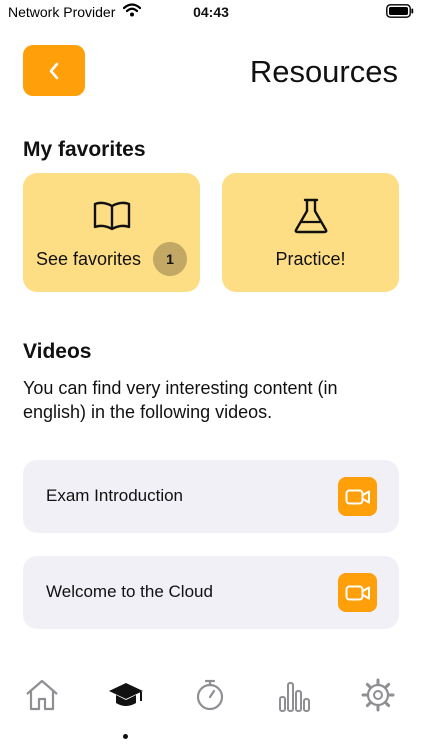  Describe the element at coordinates (111, 216) in the screenshot. I see `book-icon` at that location.